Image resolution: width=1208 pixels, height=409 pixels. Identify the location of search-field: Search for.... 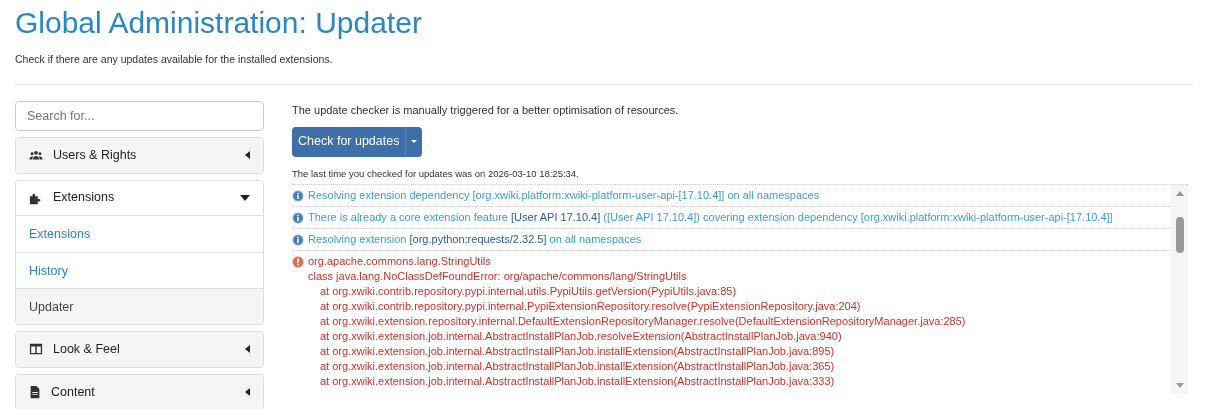
(139, 115).